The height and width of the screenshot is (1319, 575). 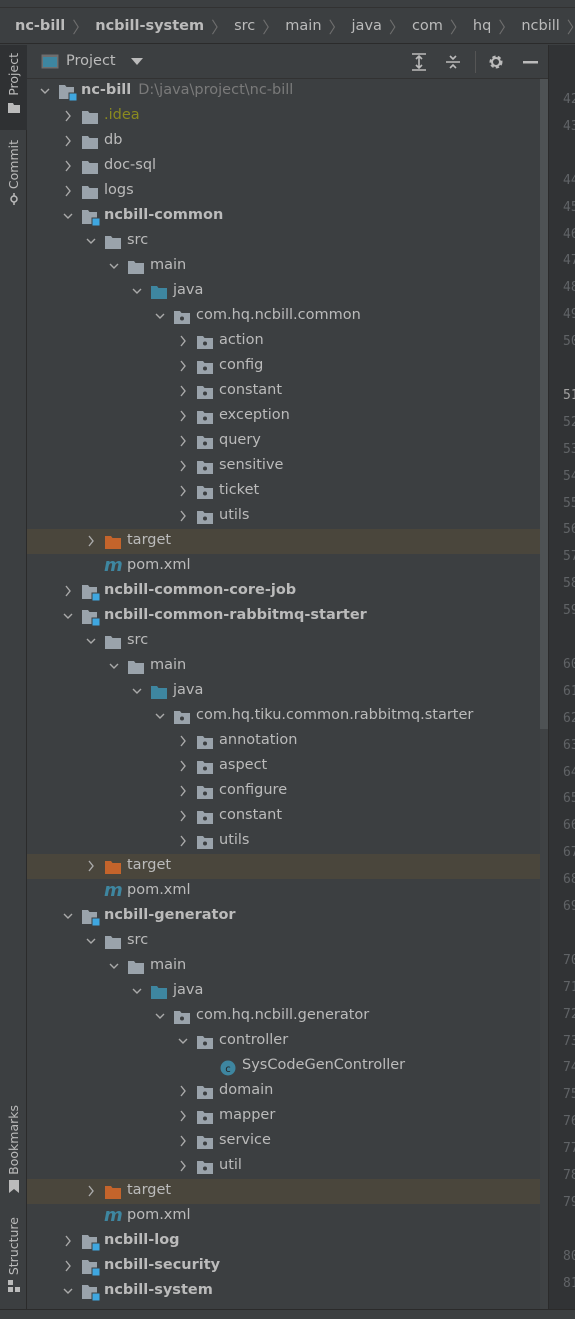 What do you see at coordinates (13, 1150) in the screenshot?
I see `tab-bookmarks: Bookmarks` at bounding box center [13, 1150].